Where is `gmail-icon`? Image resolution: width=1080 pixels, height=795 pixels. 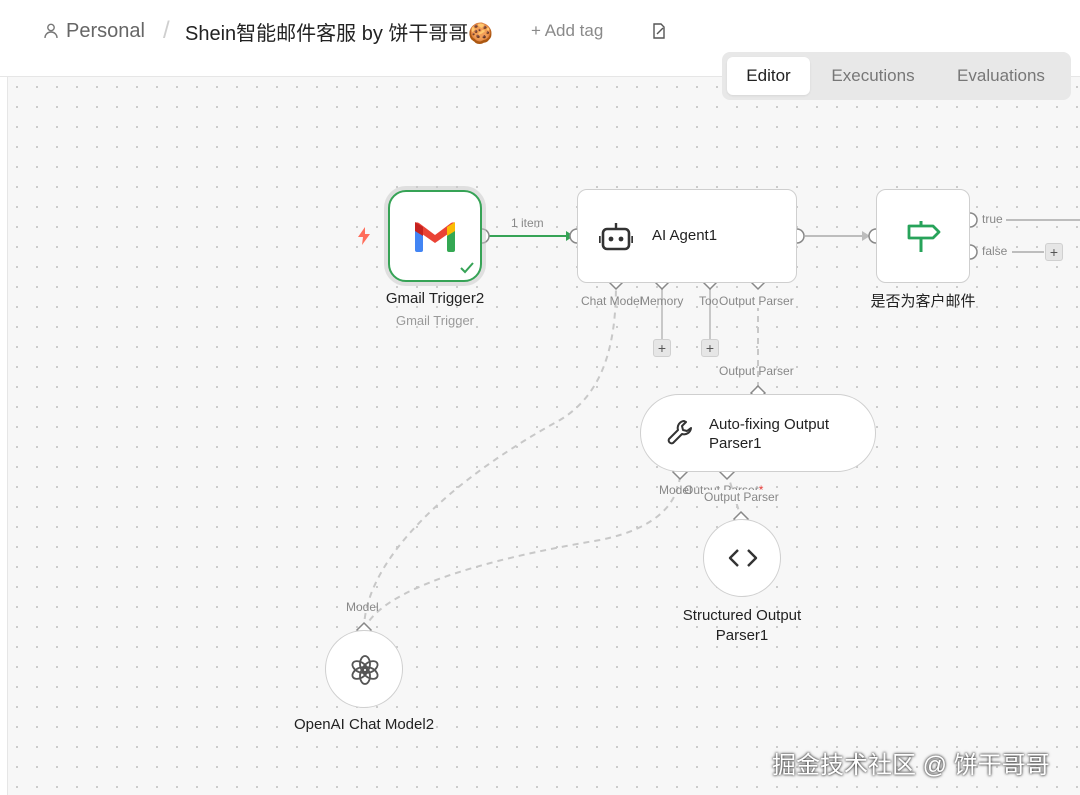
gmail-icon is located at coordinates (435, 237).